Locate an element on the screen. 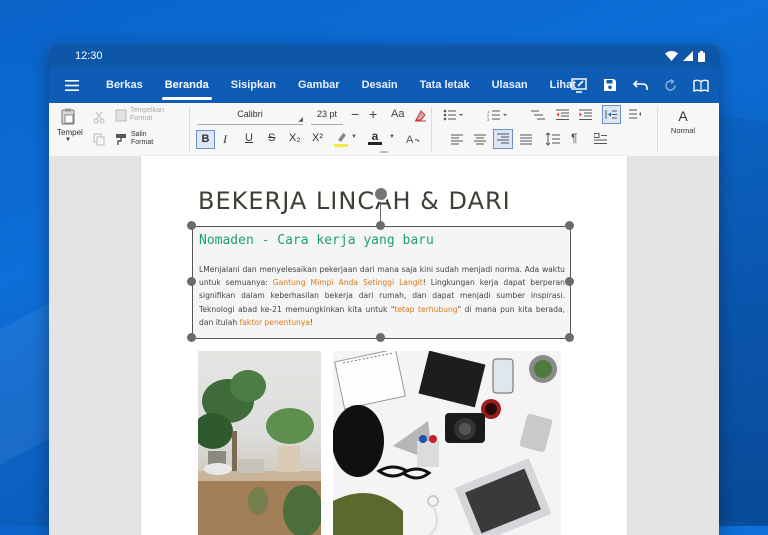  menu-actions is located at coordinates (640, 85).